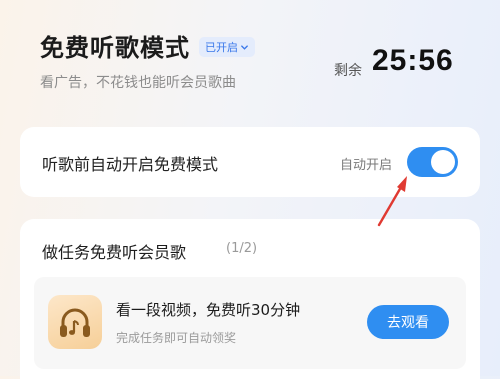 This screenshot has height=379, width=500. Describe the element at coordinates (176, 338) in the screenshot. I see `task-description: 完成任务即可自动领奖` at that location.